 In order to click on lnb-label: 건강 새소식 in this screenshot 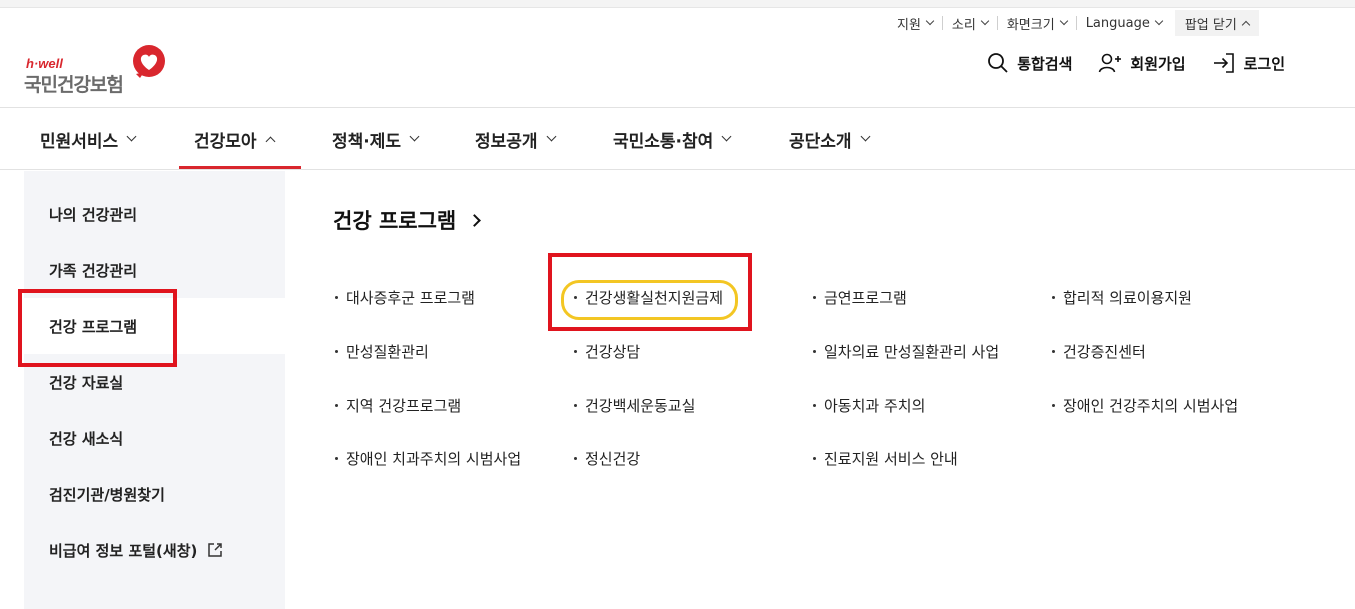, I will do `click(86, 438)`.